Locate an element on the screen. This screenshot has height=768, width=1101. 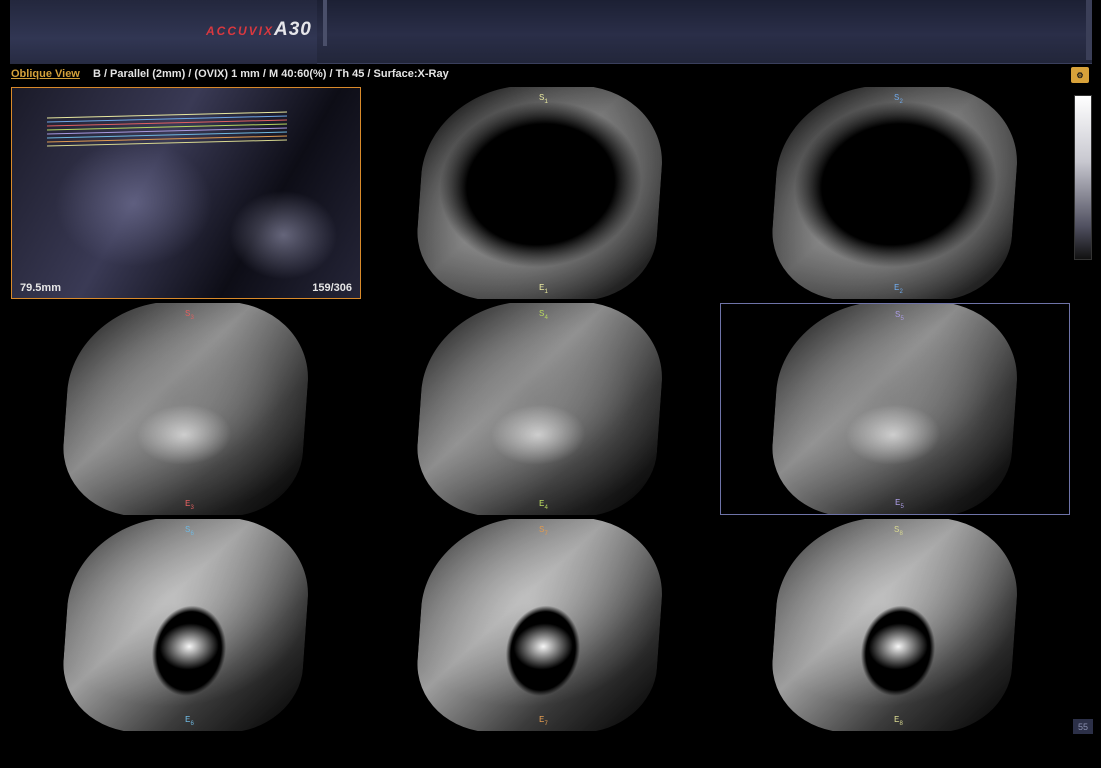
end-index: 5 is located at coordinates (902, 506).